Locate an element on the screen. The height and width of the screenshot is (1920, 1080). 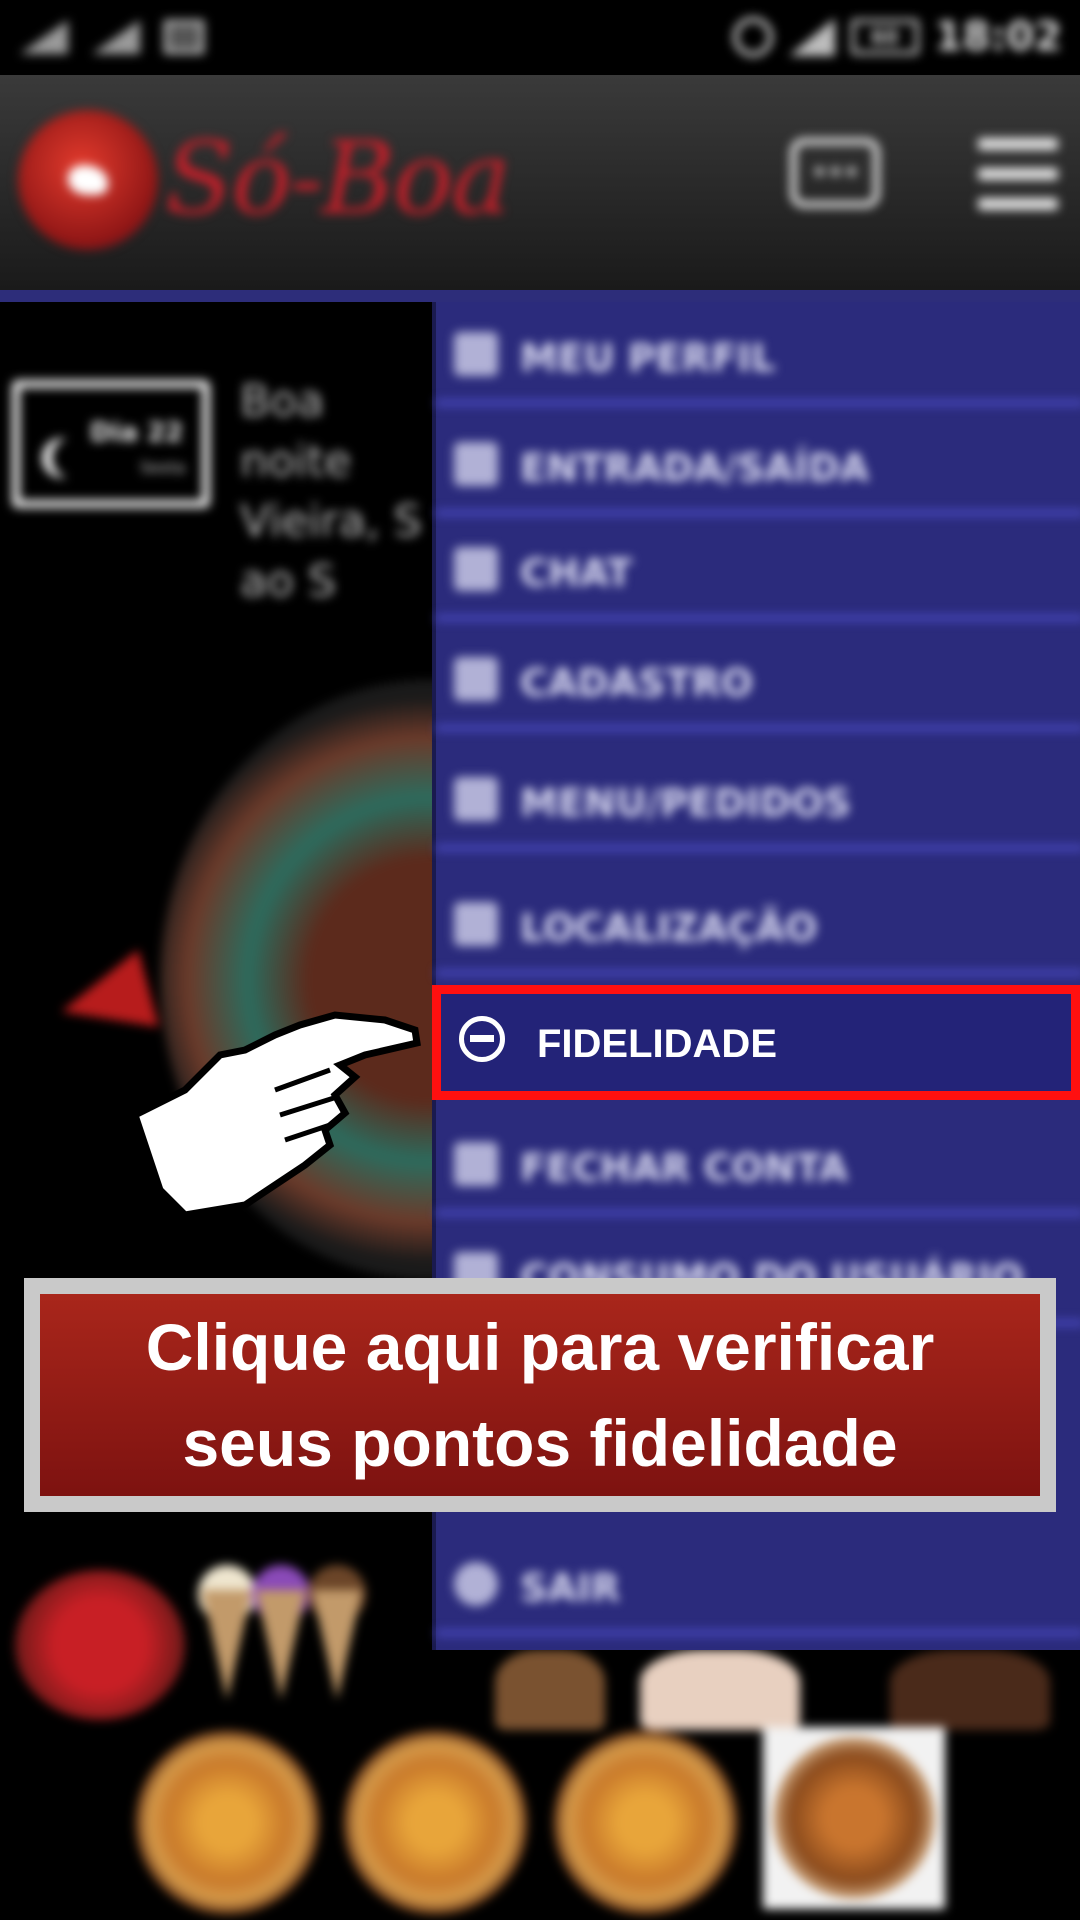
logo-emblem-icon is located at coordinates (88, 180).